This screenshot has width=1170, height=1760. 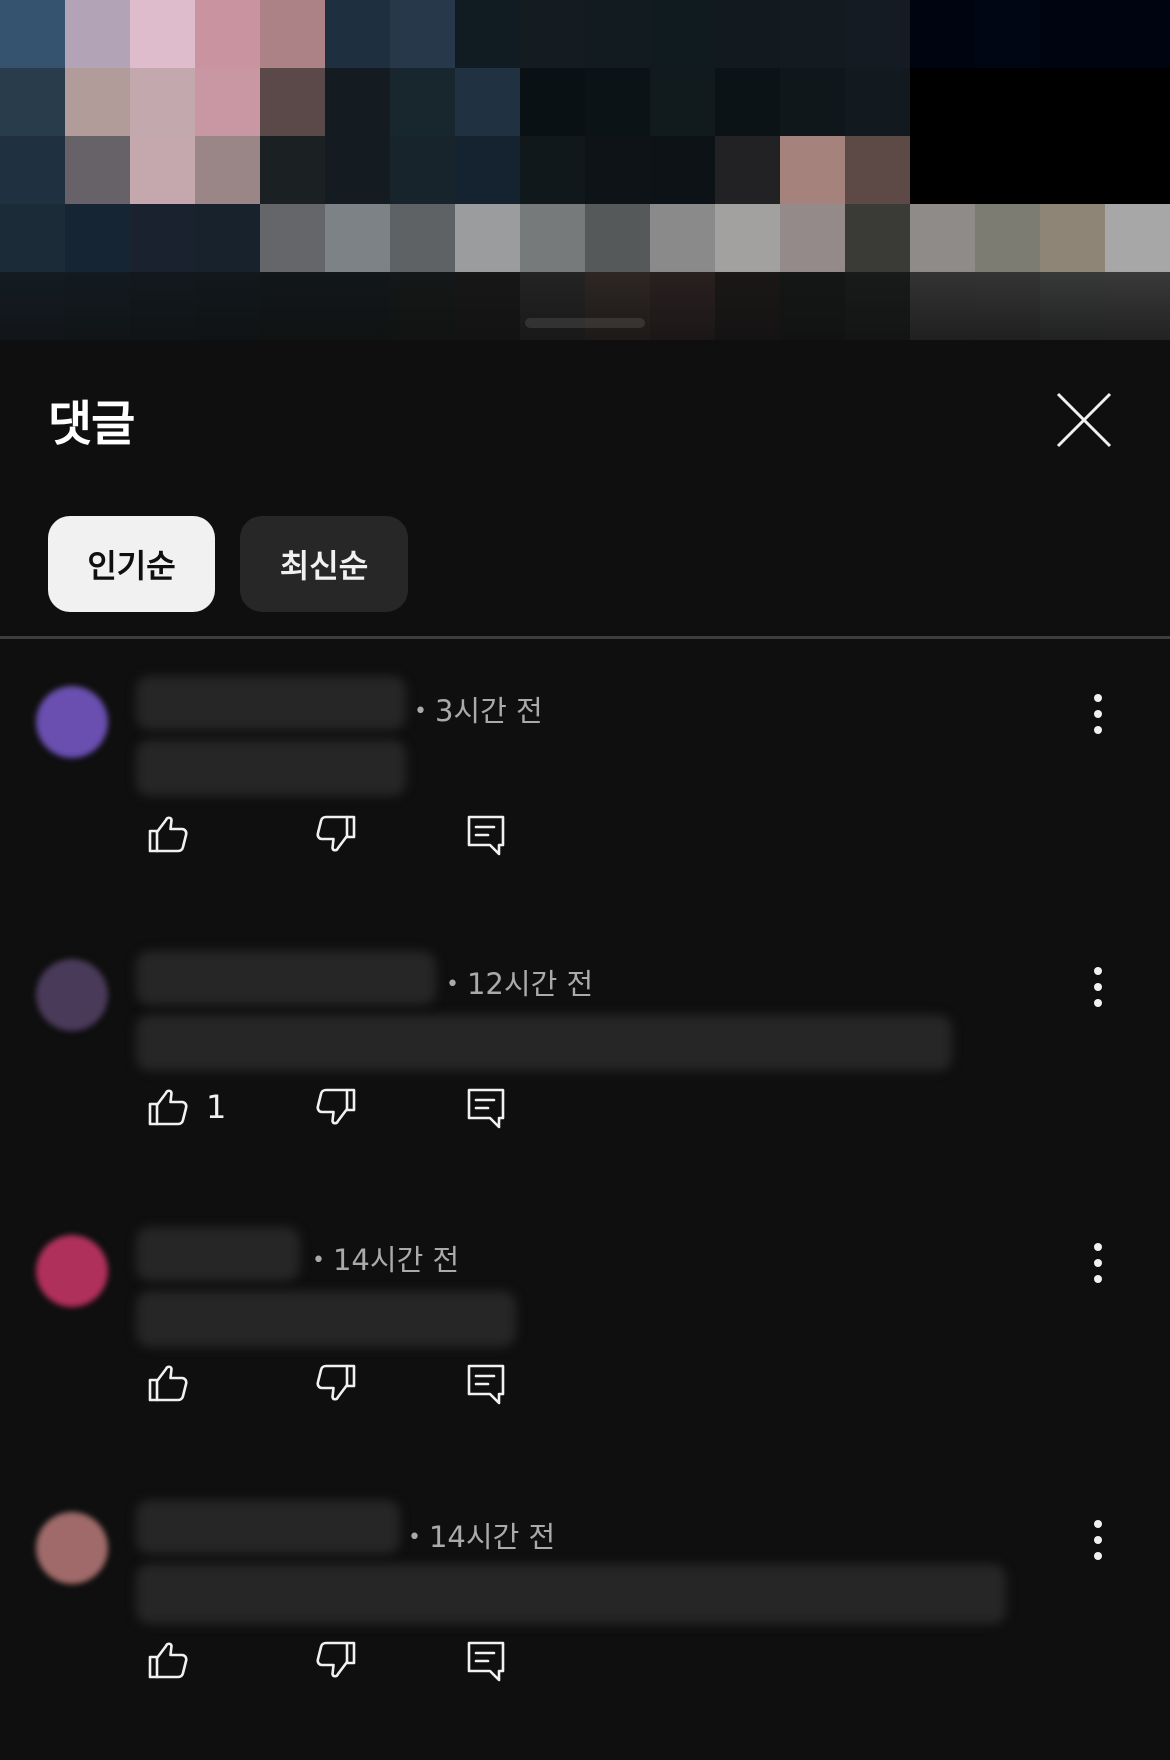 What do you see at coordinates (478, 709) in the screenshot?
I see `comment-meta: • 3시간 전` at bounding box center [478, 709].